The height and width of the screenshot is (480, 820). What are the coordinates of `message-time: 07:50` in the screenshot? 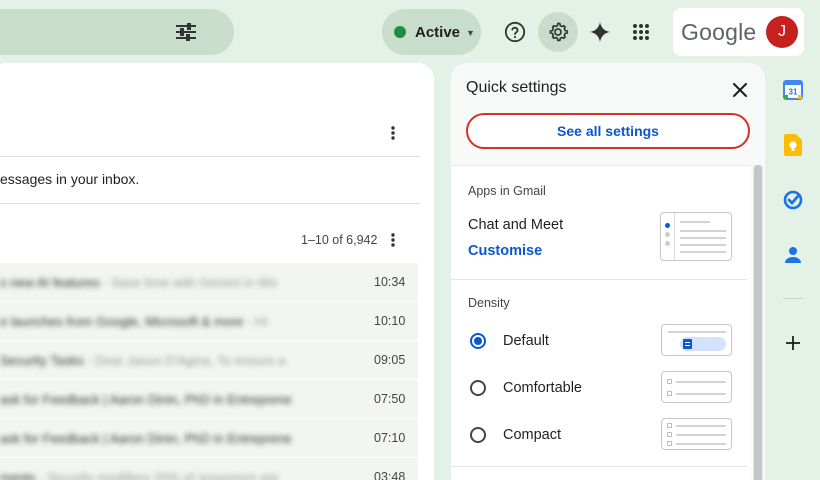 It's located at (390, 399).